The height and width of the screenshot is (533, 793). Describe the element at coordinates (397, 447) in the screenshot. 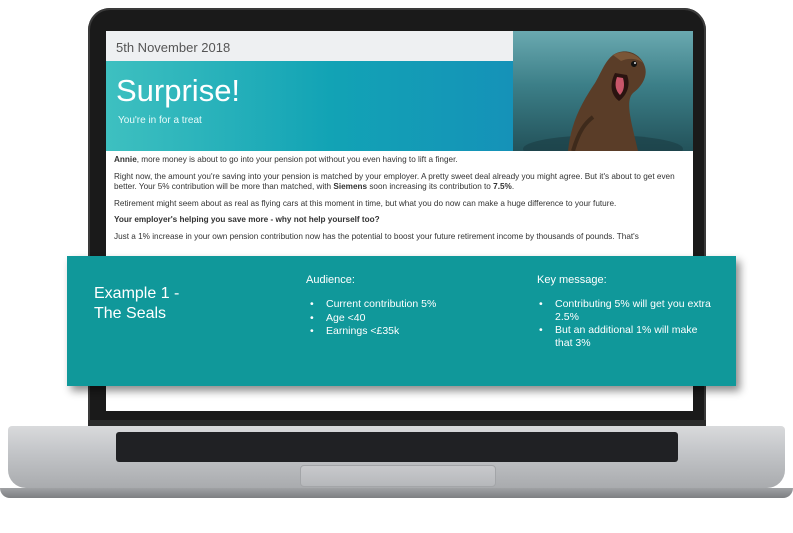

I see `laptop-keyboard` at that location.